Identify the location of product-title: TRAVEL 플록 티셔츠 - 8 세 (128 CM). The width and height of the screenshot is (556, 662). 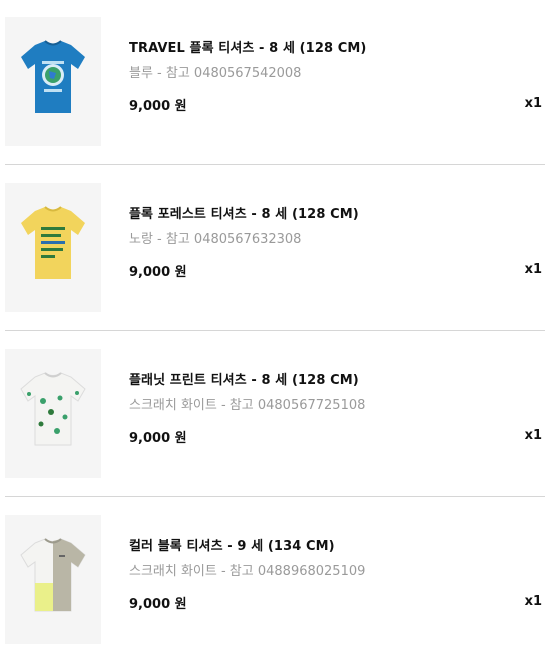
(247, 46).